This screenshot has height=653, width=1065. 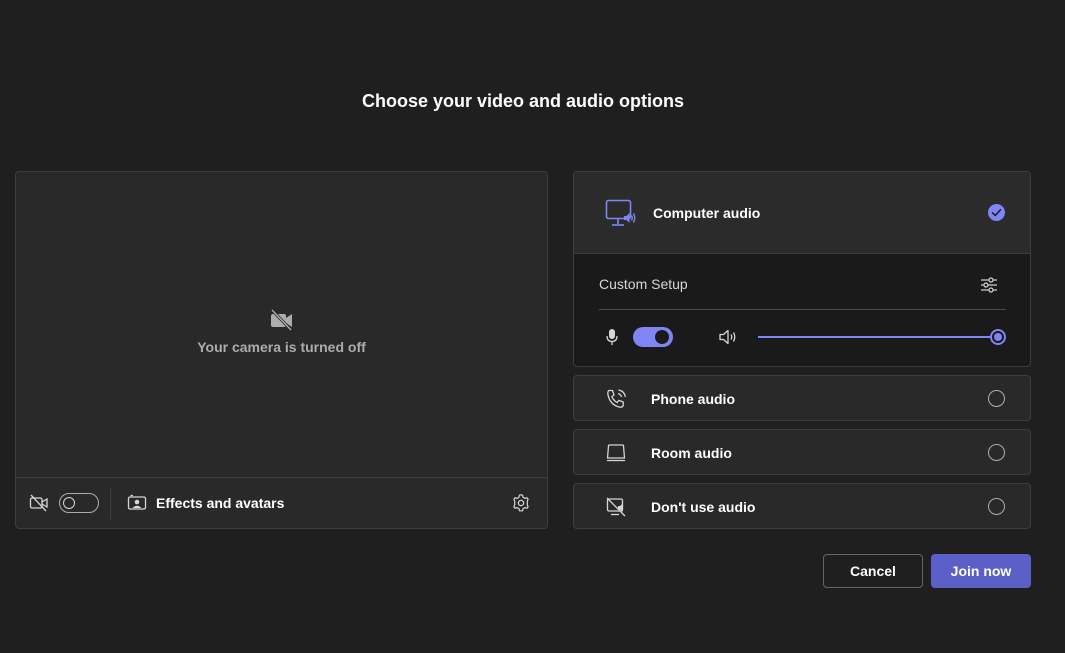 I want to click on camera-toggle-knob, so click(x=69, y=503).